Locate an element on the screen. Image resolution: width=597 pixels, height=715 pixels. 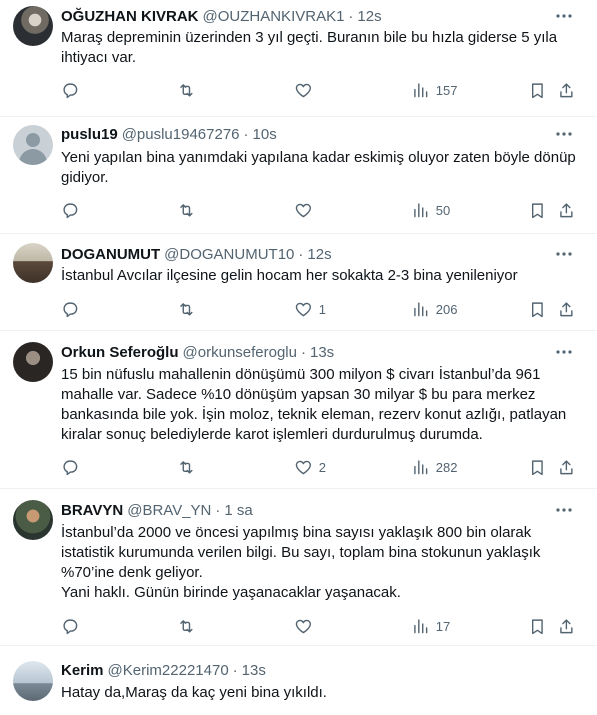
author-handle: @puslu19467276 is located at coordinates (181, 134).